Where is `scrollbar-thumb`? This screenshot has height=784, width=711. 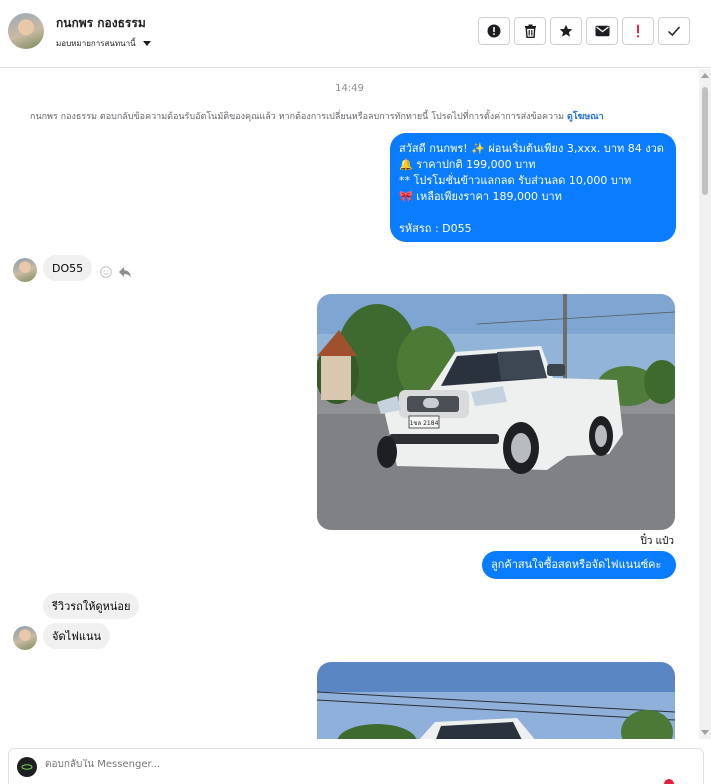 scrollbar-thumb is located at coordinates (705, 141).